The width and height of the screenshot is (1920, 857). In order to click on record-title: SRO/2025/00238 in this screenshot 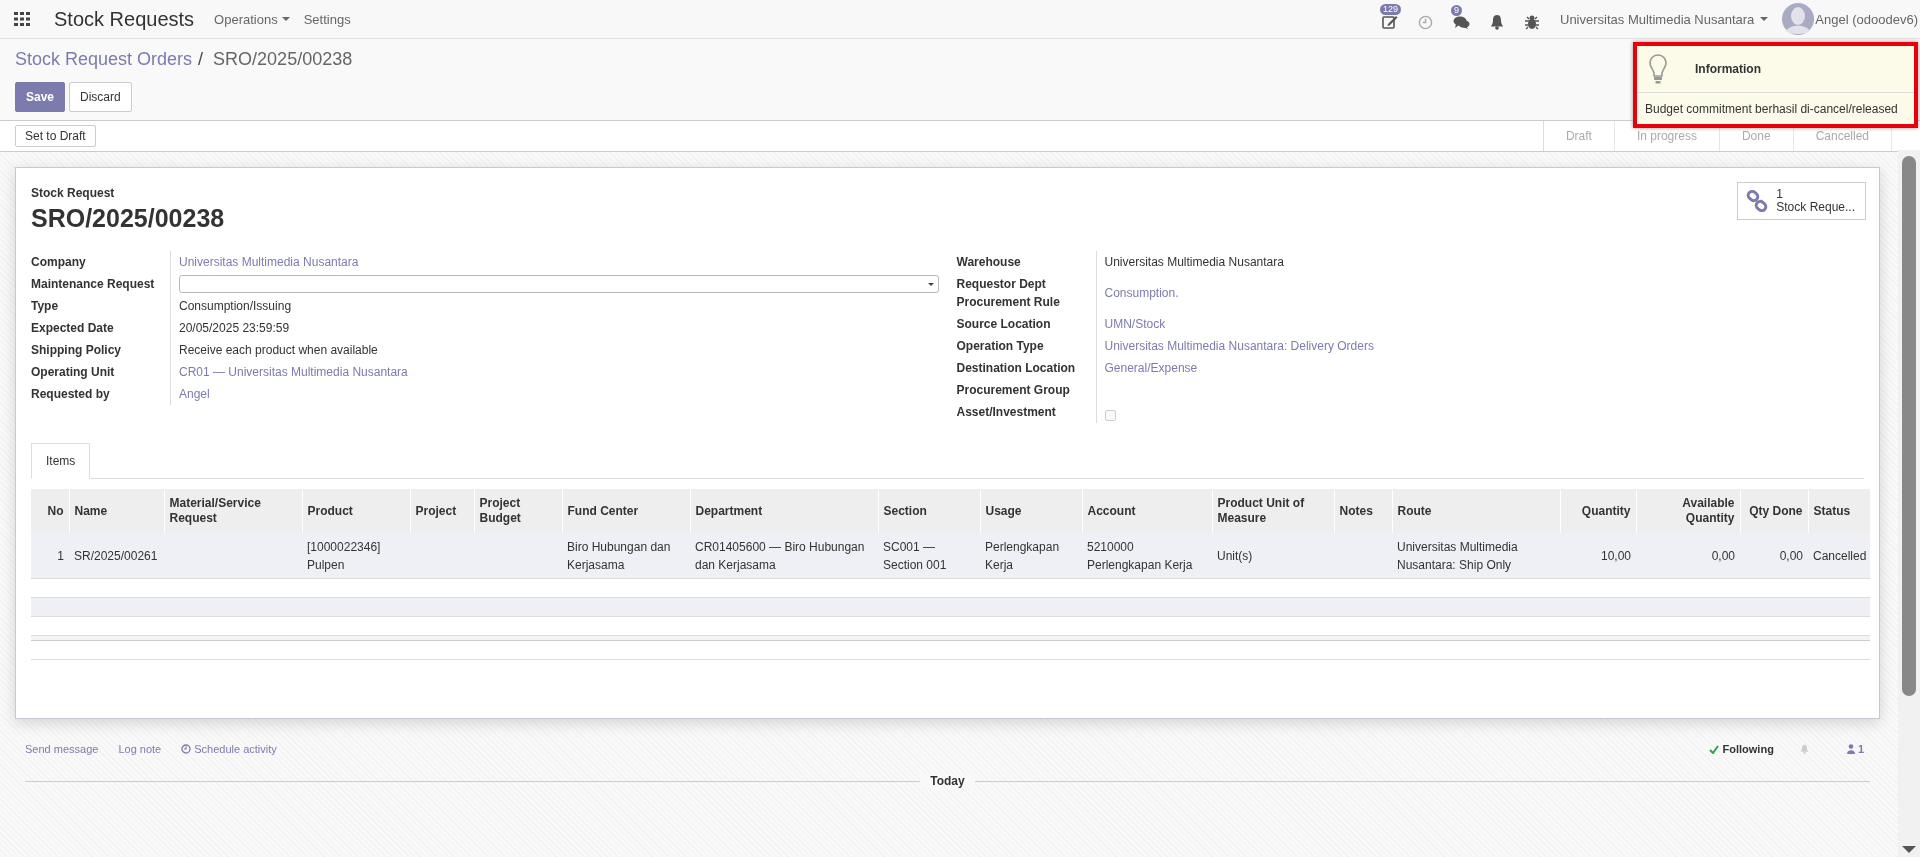, I will do `click(128, 218)`.